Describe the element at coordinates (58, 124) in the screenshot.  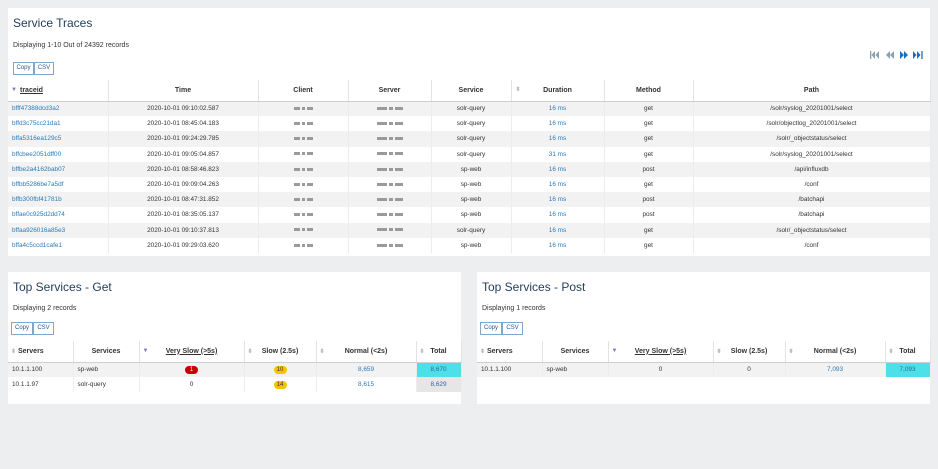
I see `traceid-cell: bffd3c75cc21da1` at that location.